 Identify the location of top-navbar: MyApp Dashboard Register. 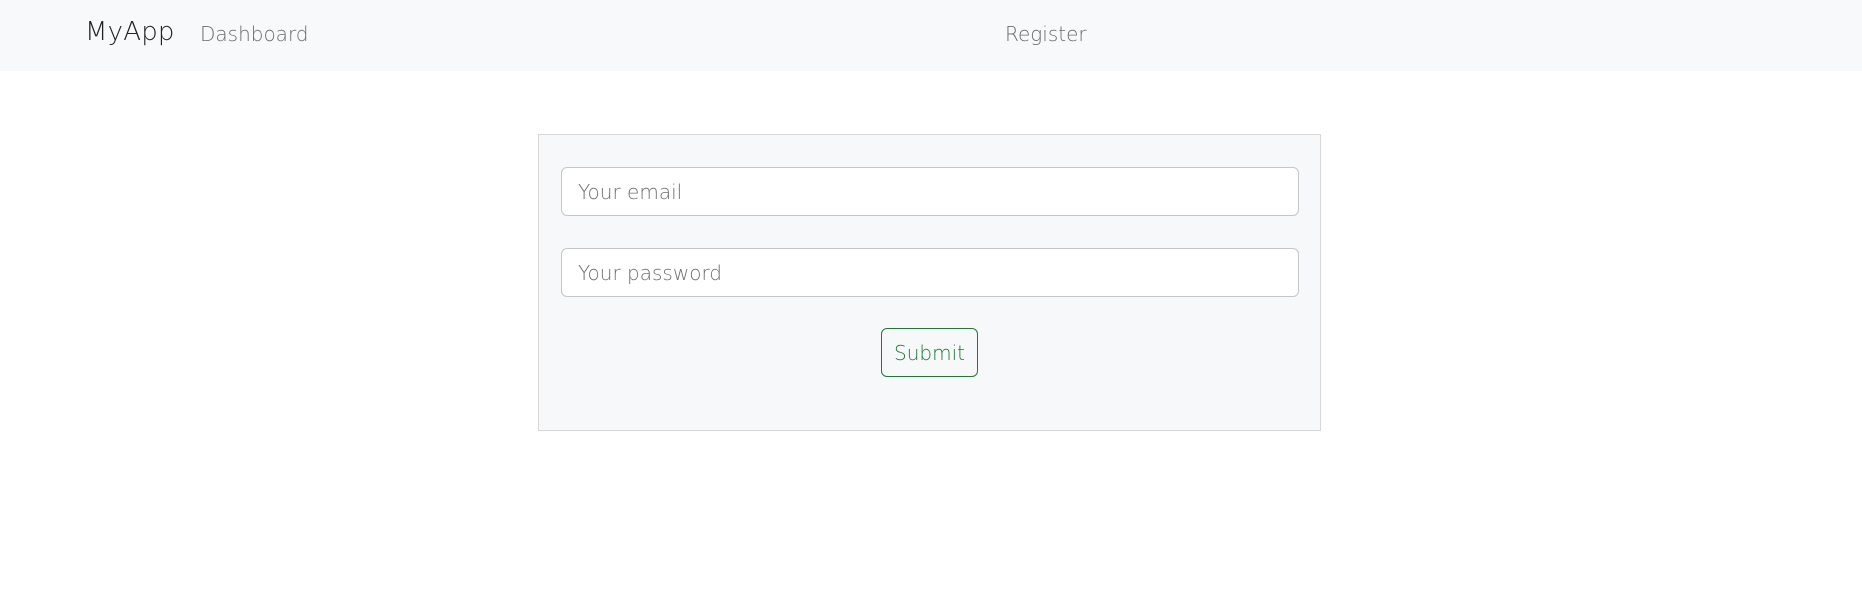
(931, 35).